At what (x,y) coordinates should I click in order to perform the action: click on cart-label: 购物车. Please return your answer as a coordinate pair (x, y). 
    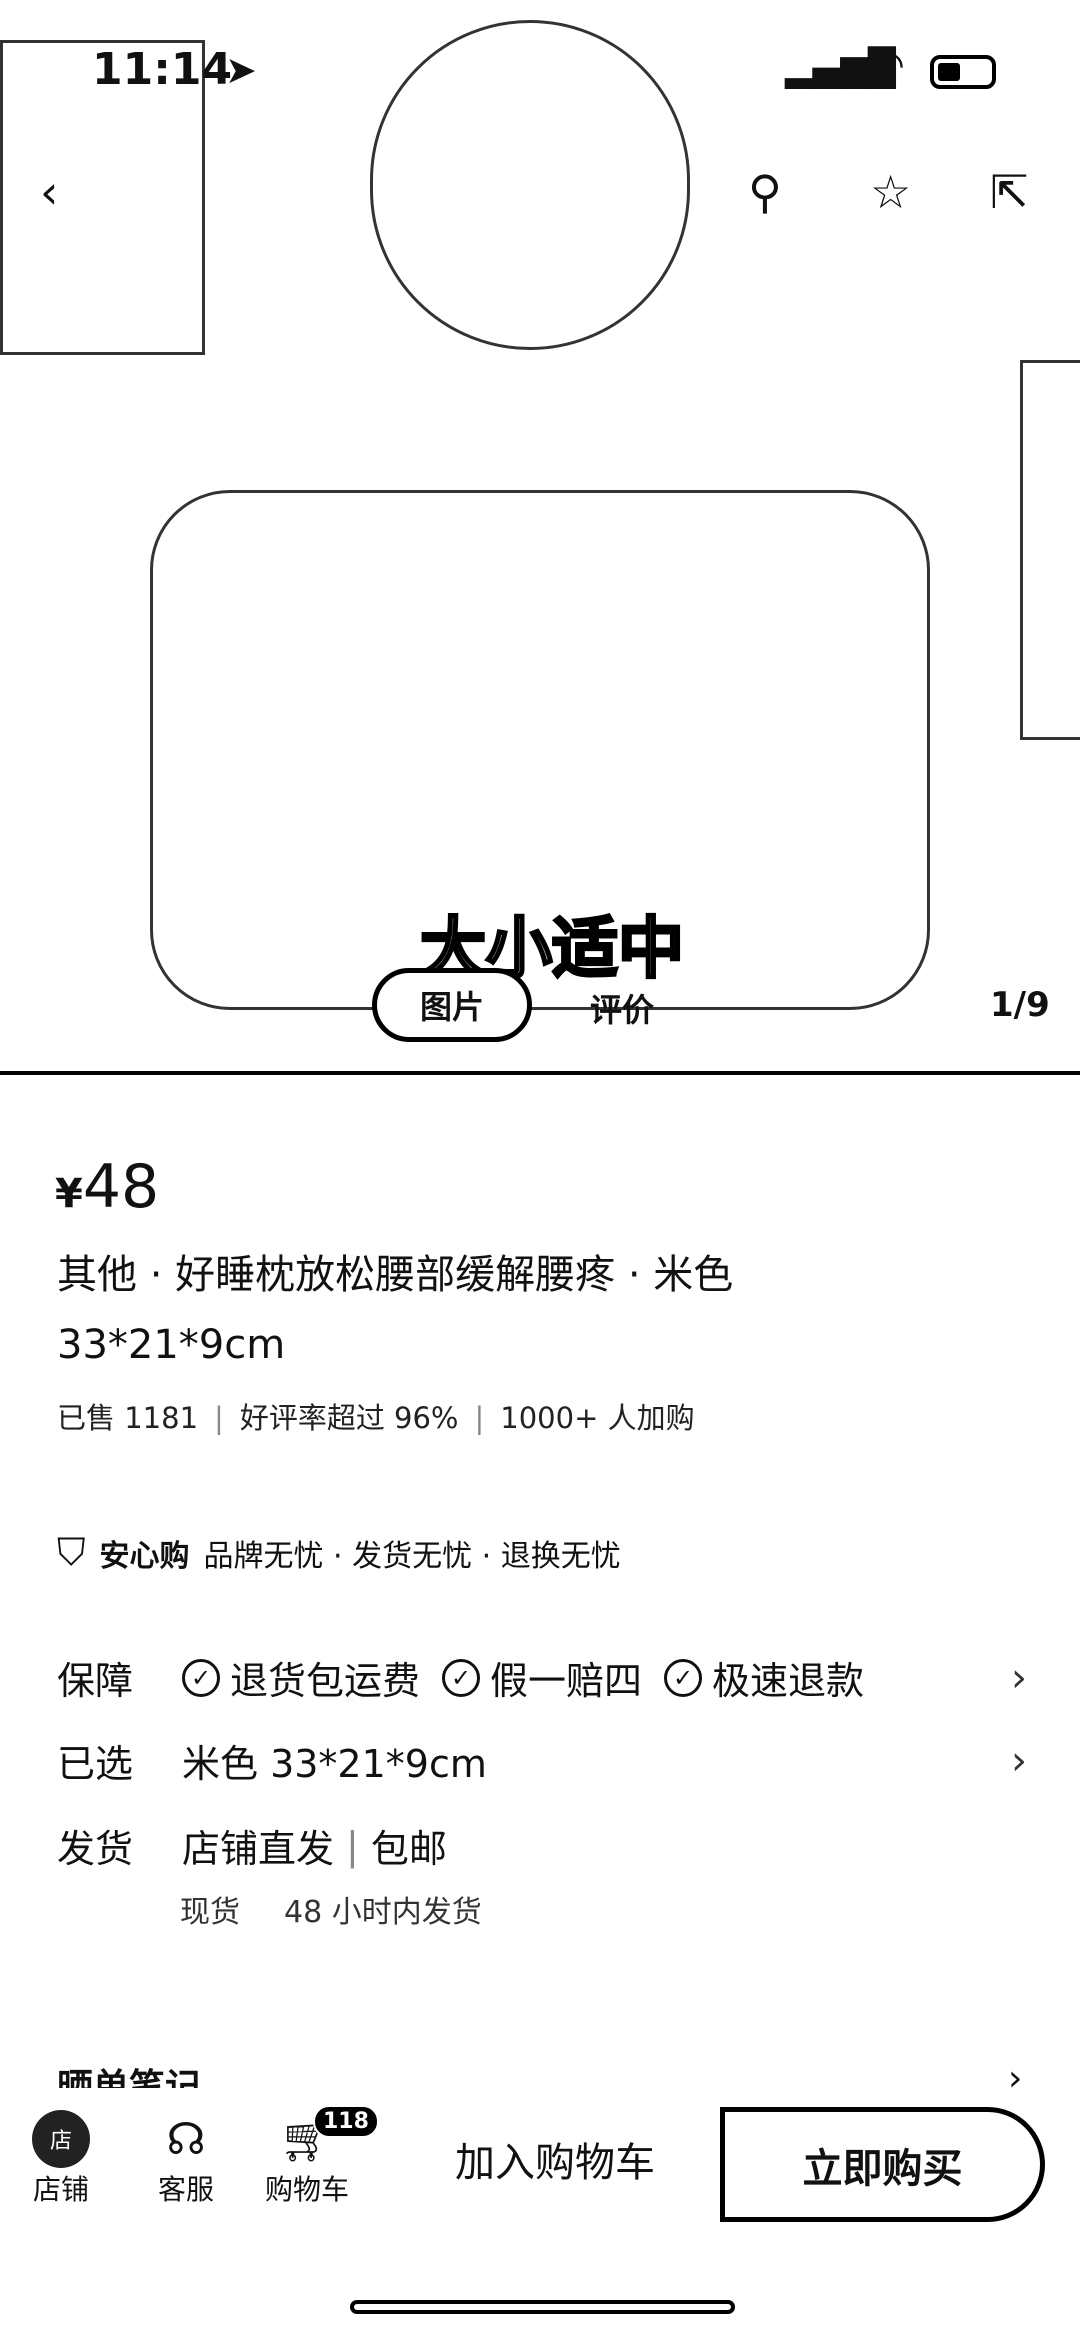
    Looking at the image, I should click on (307, 2189).